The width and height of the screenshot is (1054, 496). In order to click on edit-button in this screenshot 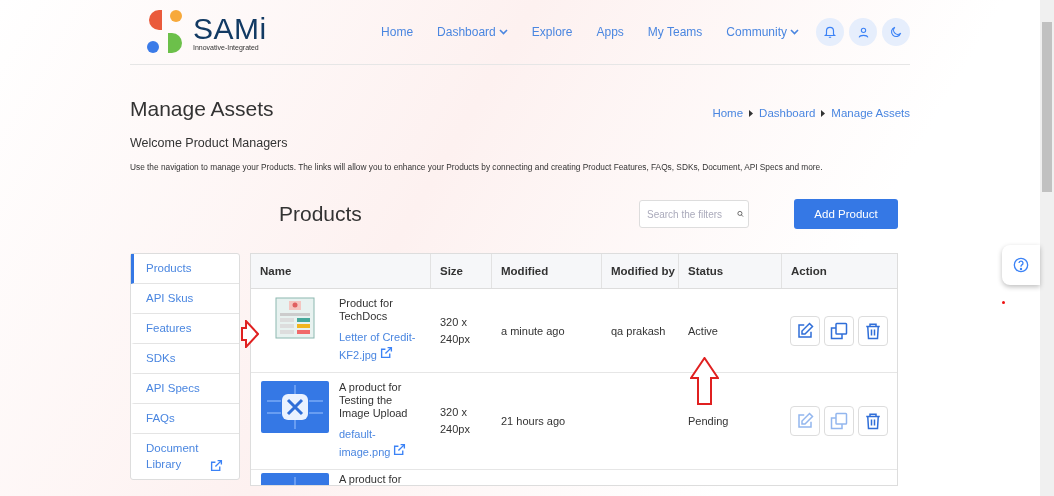, I will do `click(805, 330)`.